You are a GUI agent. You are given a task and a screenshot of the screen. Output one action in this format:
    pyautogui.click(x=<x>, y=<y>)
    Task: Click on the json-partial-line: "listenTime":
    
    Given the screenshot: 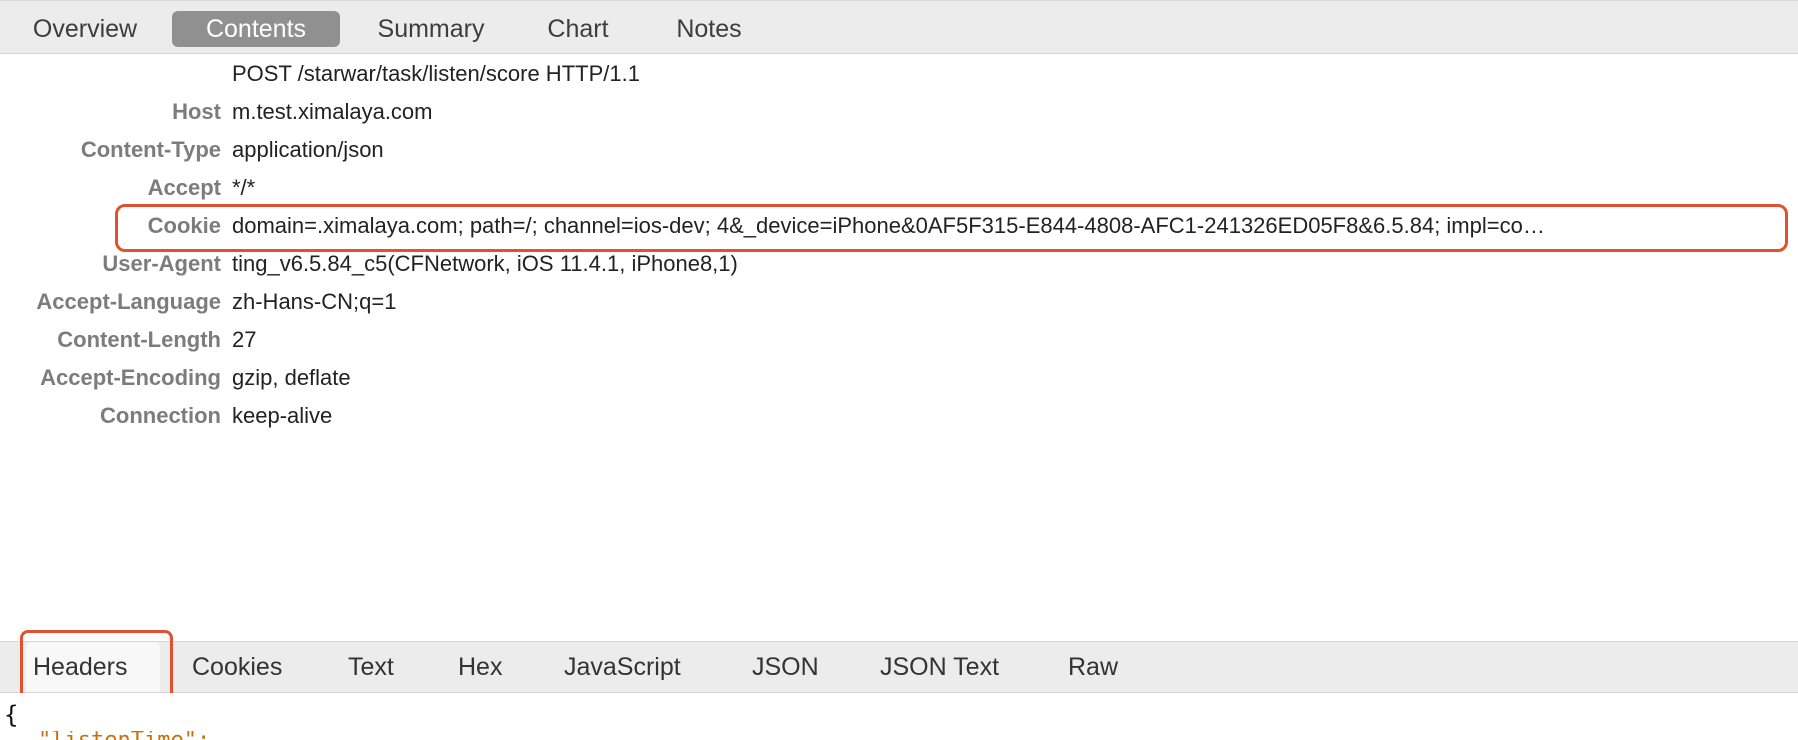 What is the action you would take?
    pyautogui.click(x=124, y=735)
    